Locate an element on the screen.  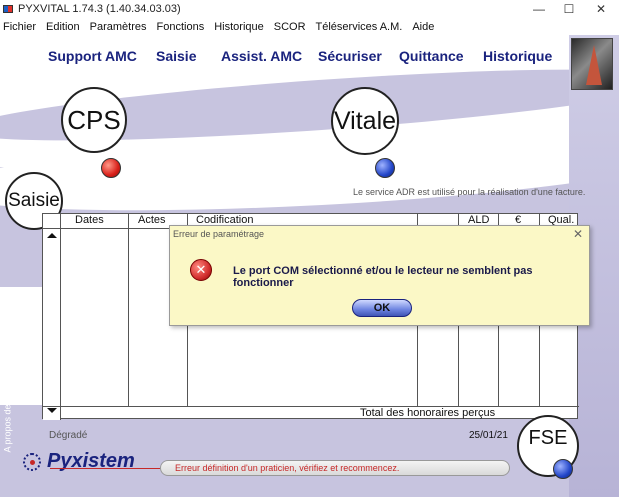
total-honoraires-label: Total des honoraires perçus is located at coordinates (428, 413).